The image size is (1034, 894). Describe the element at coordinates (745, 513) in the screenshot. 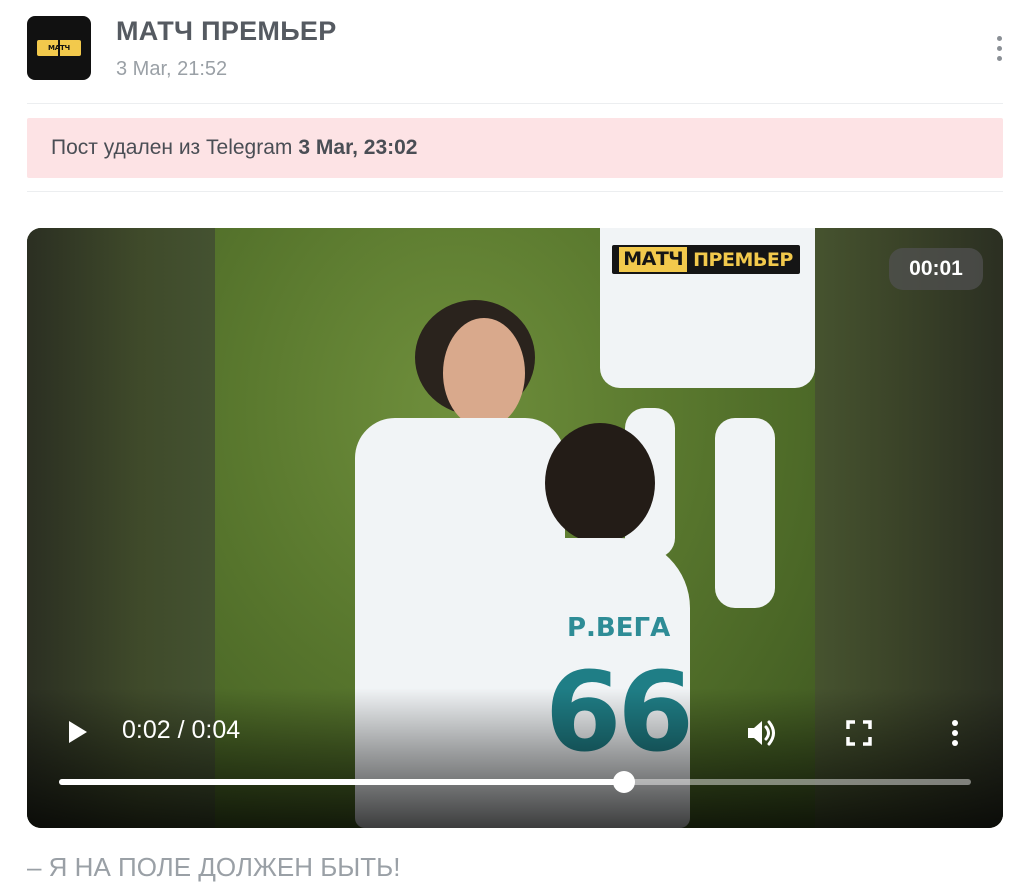

I see `player-shape` at that location.